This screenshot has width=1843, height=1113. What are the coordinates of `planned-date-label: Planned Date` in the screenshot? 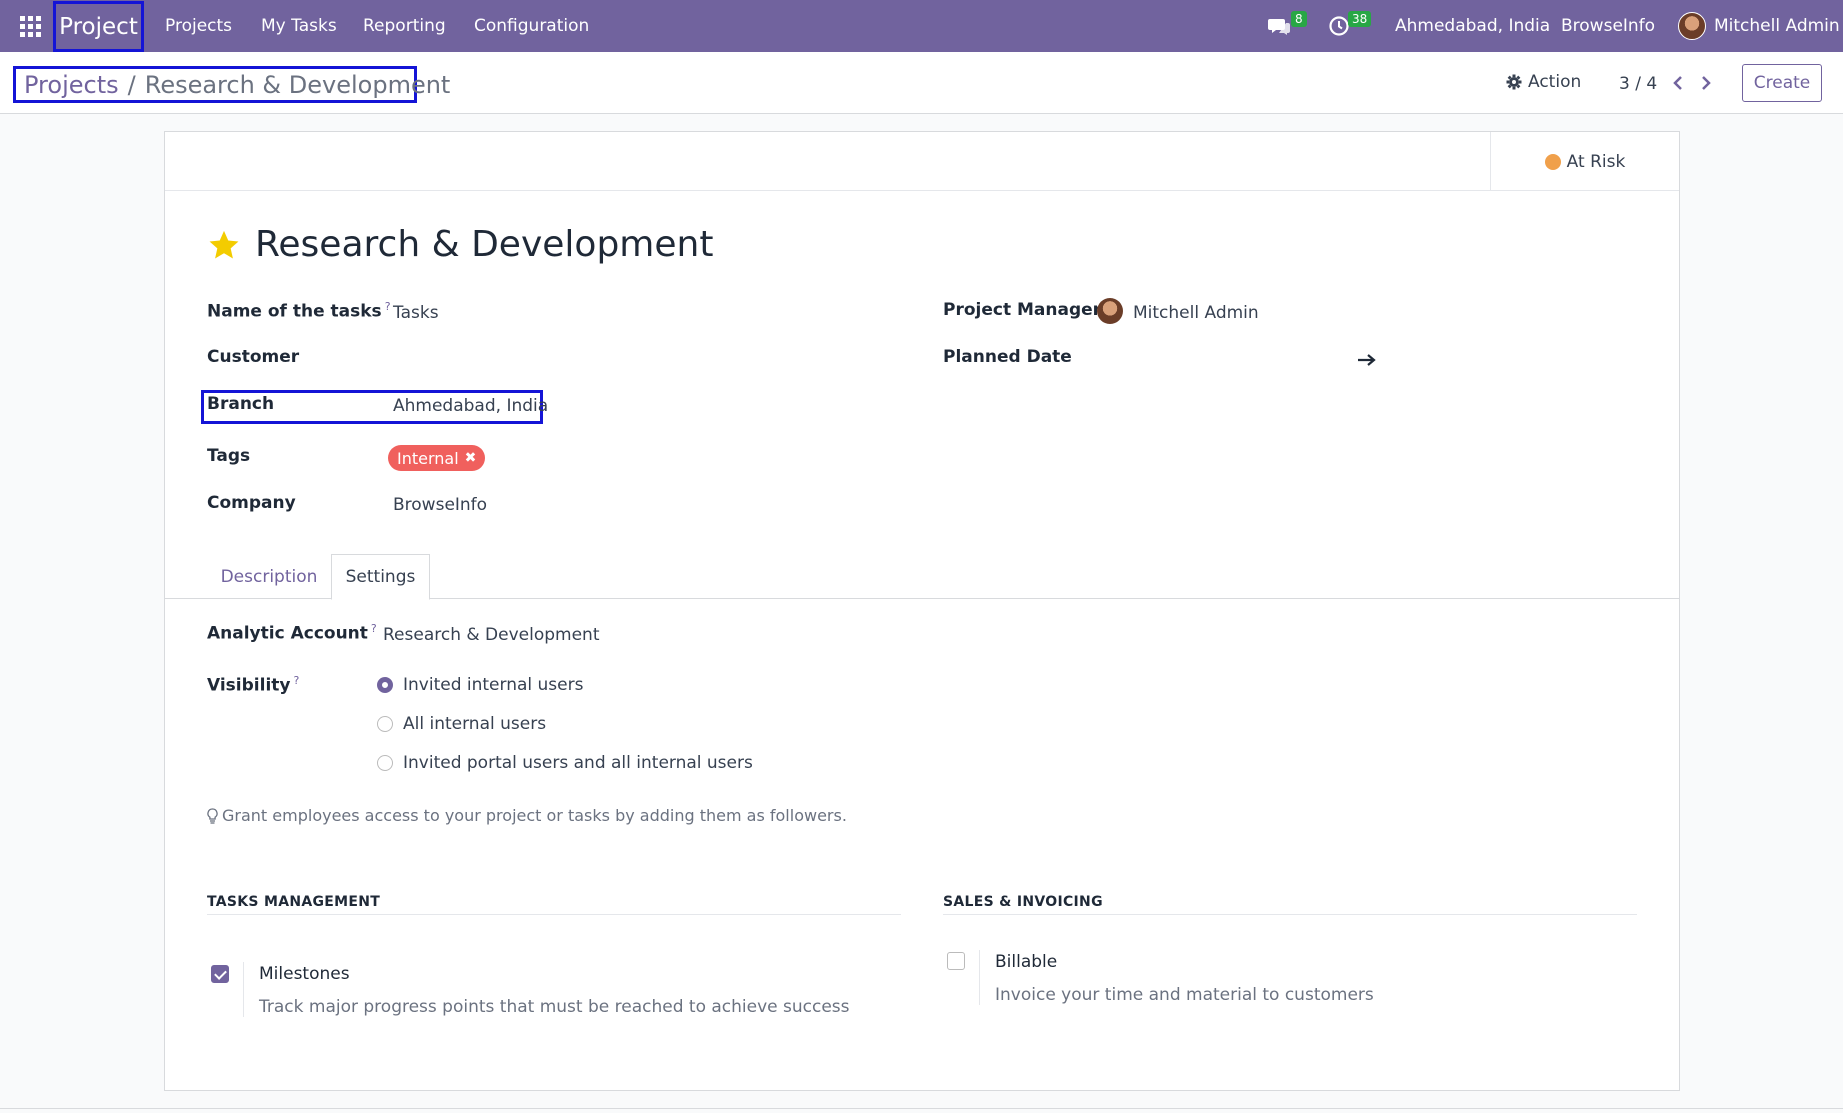 It's located at (1007, 357).